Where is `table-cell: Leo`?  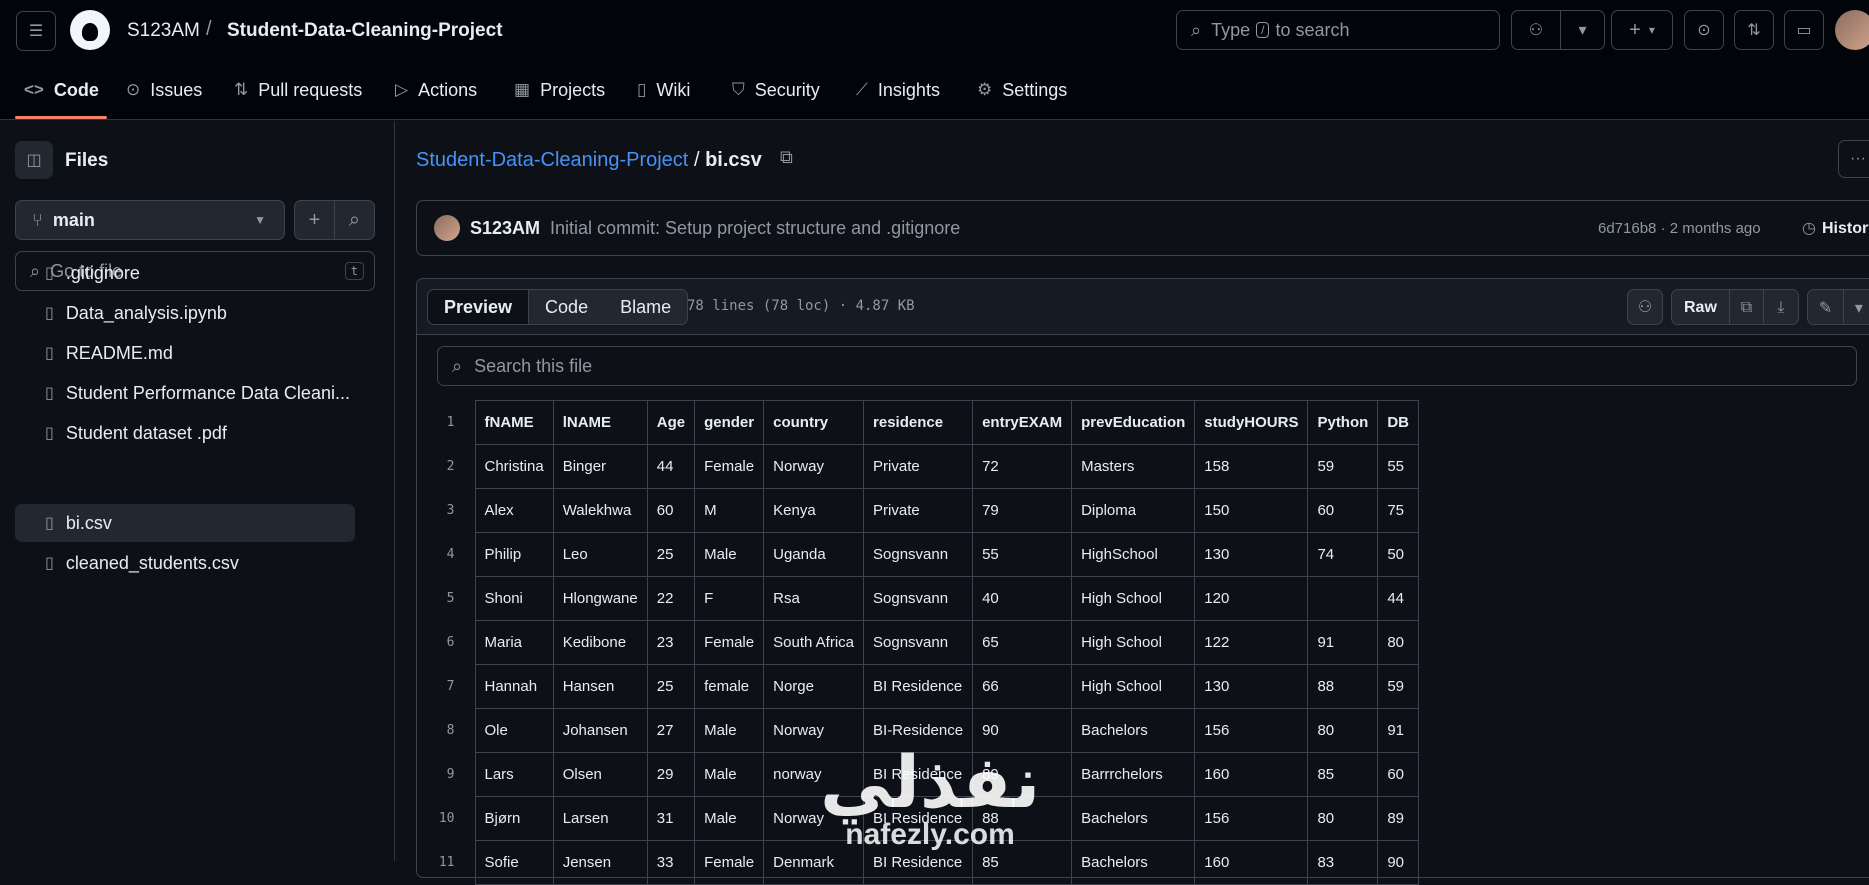
table-cell: Leo is located at coordinates (600, 554).